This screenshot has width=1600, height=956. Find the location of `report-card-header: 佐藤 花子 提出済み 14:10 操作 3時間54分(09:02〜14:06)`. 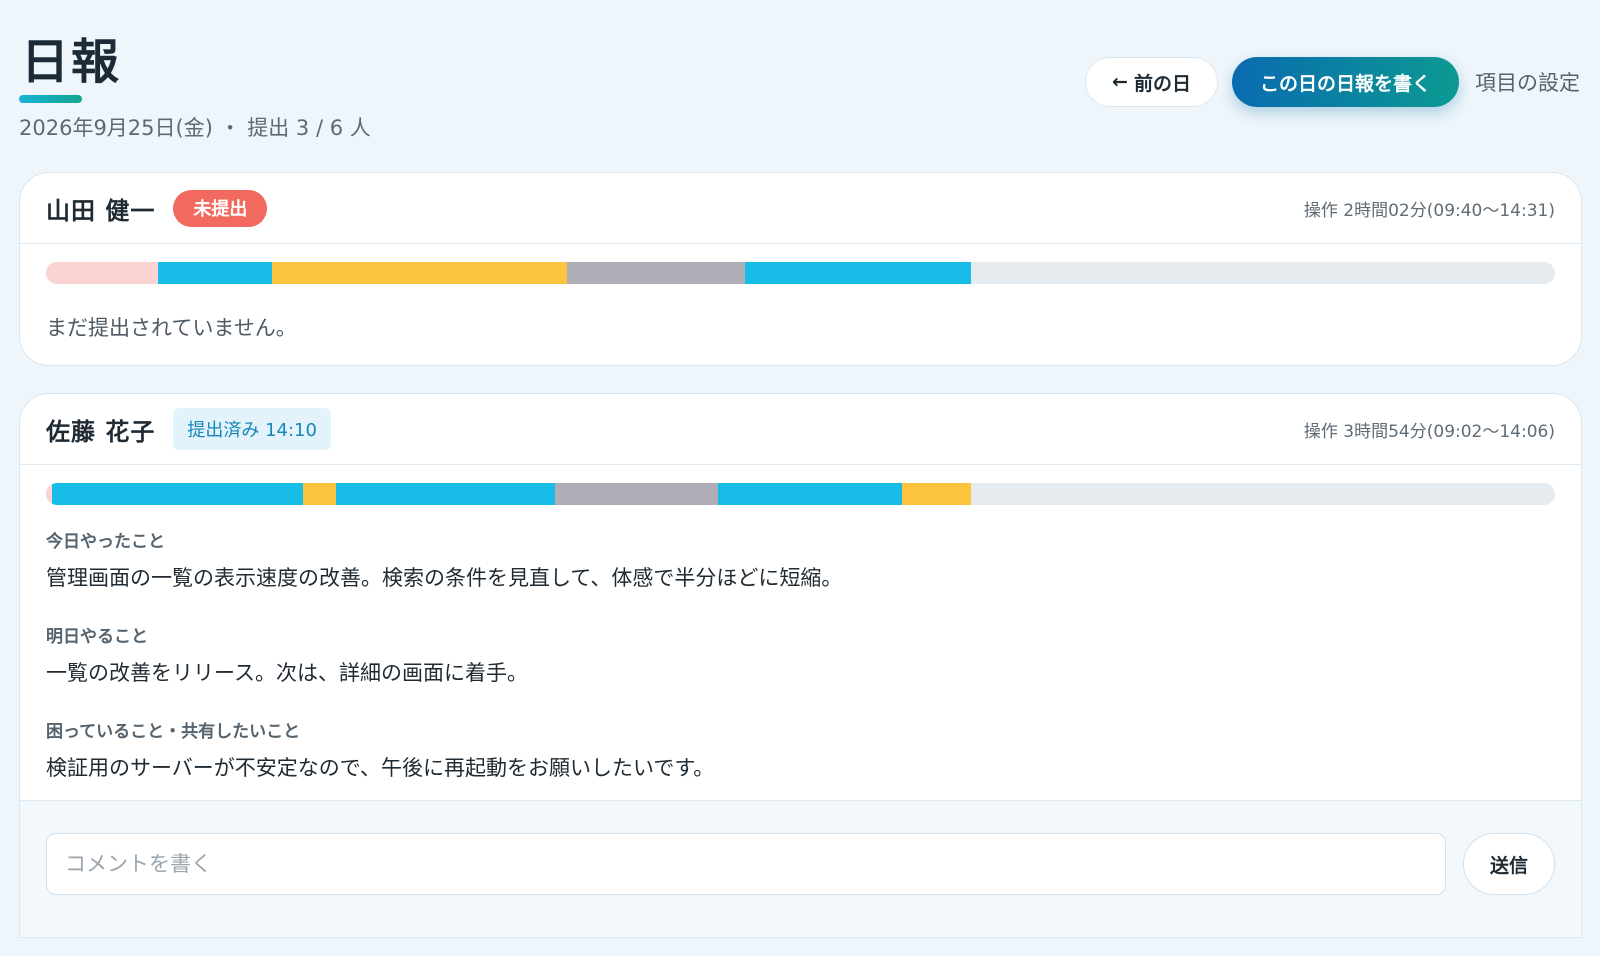

report-card-header: 佐藤 花子 提出済み 14:10 操作 3時間54分(09:02〜14:06) is located at coordinates (800, 429).